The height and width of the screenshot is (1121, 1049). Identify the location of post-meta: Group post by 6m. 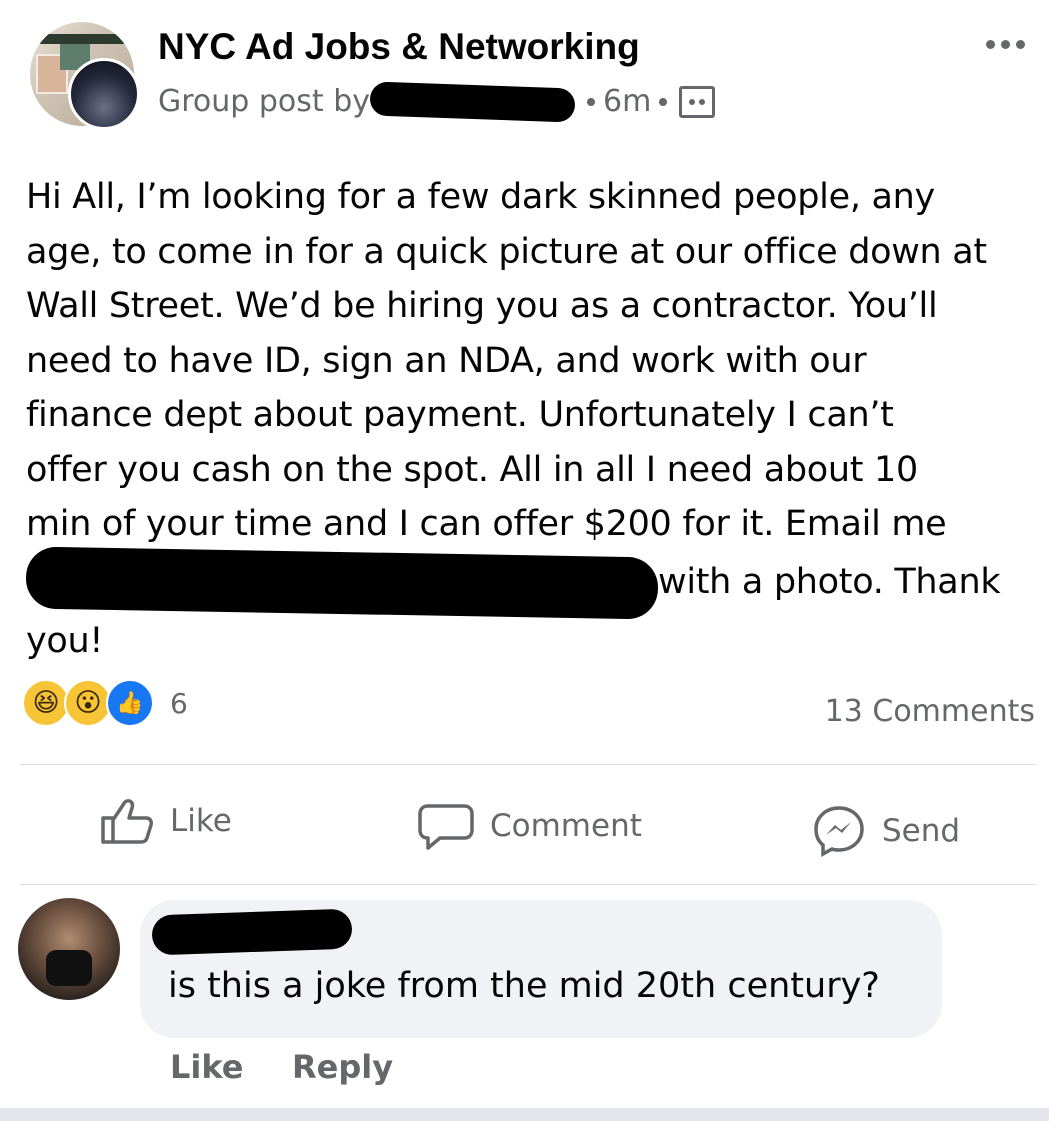
(437, 101).